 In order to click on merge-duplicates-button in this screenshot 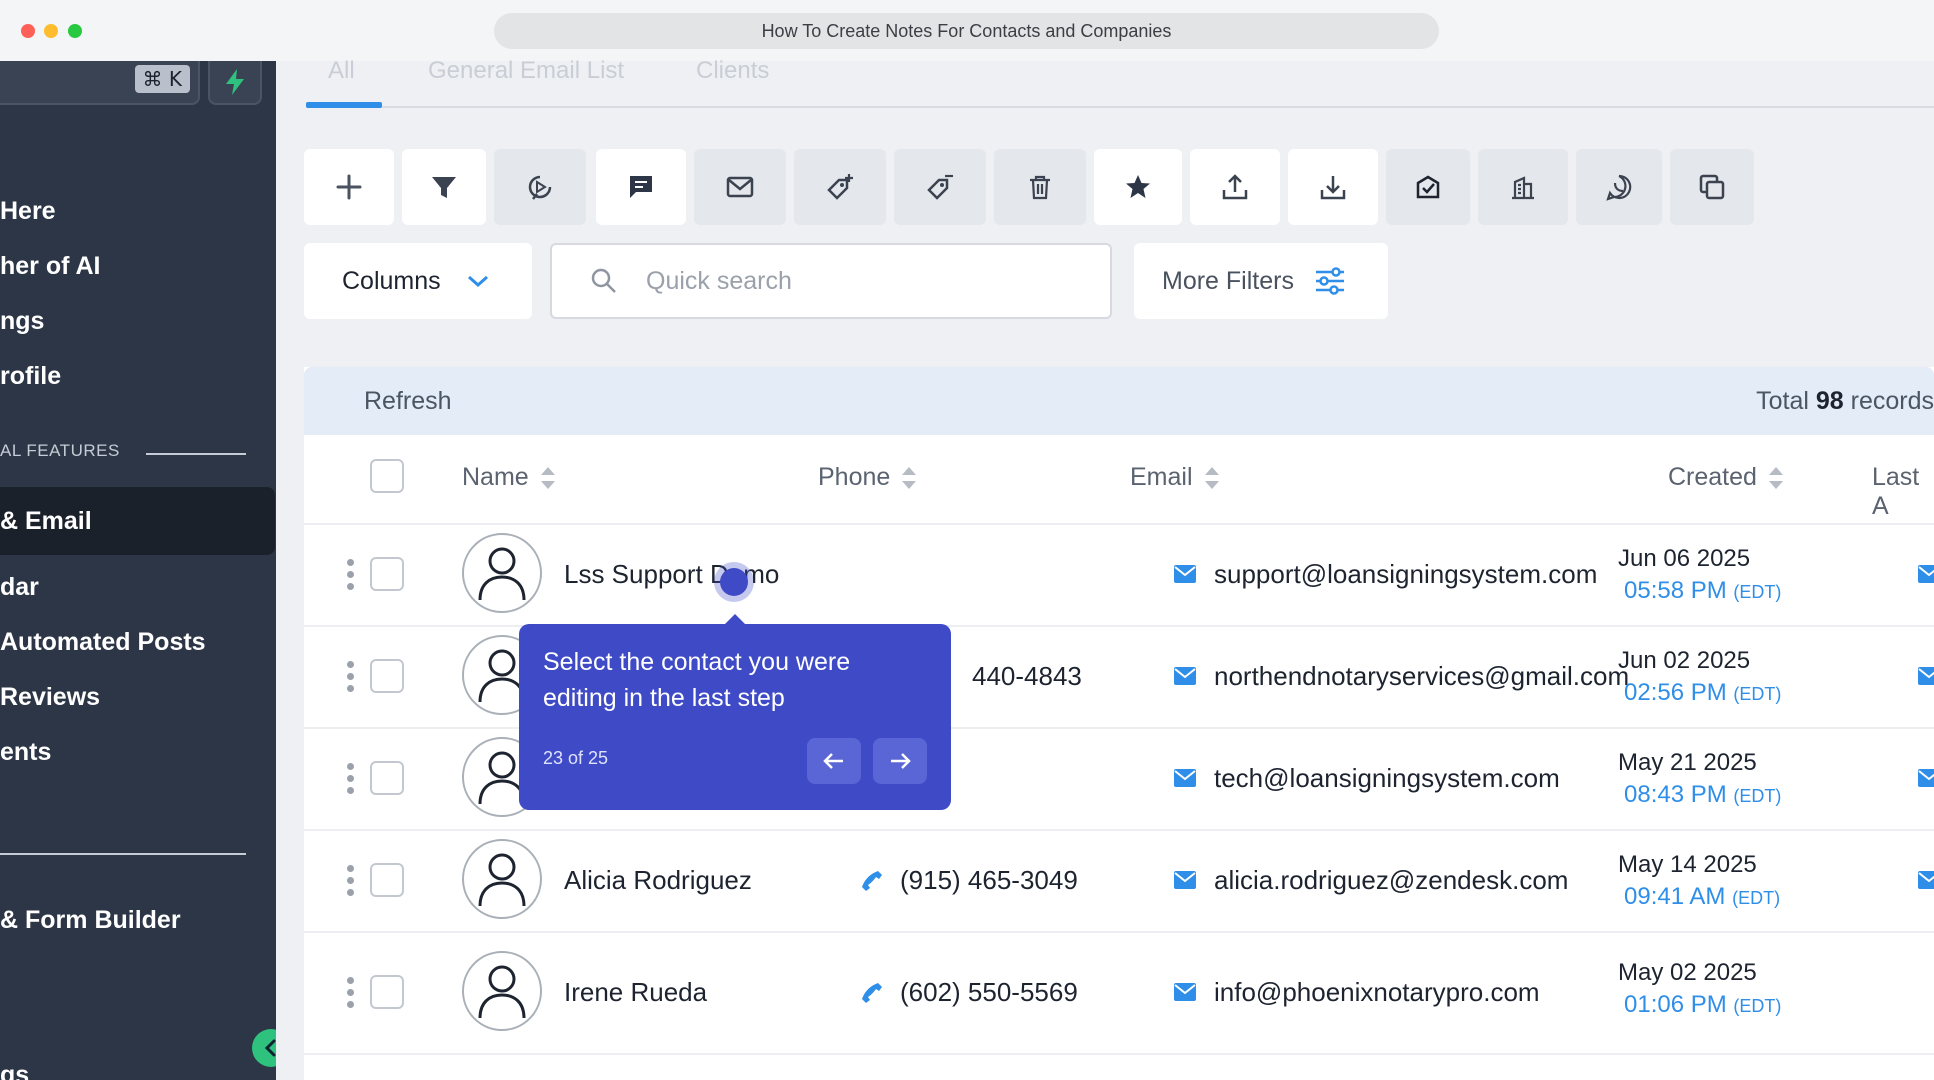, I will do `click(1712, 187)`.